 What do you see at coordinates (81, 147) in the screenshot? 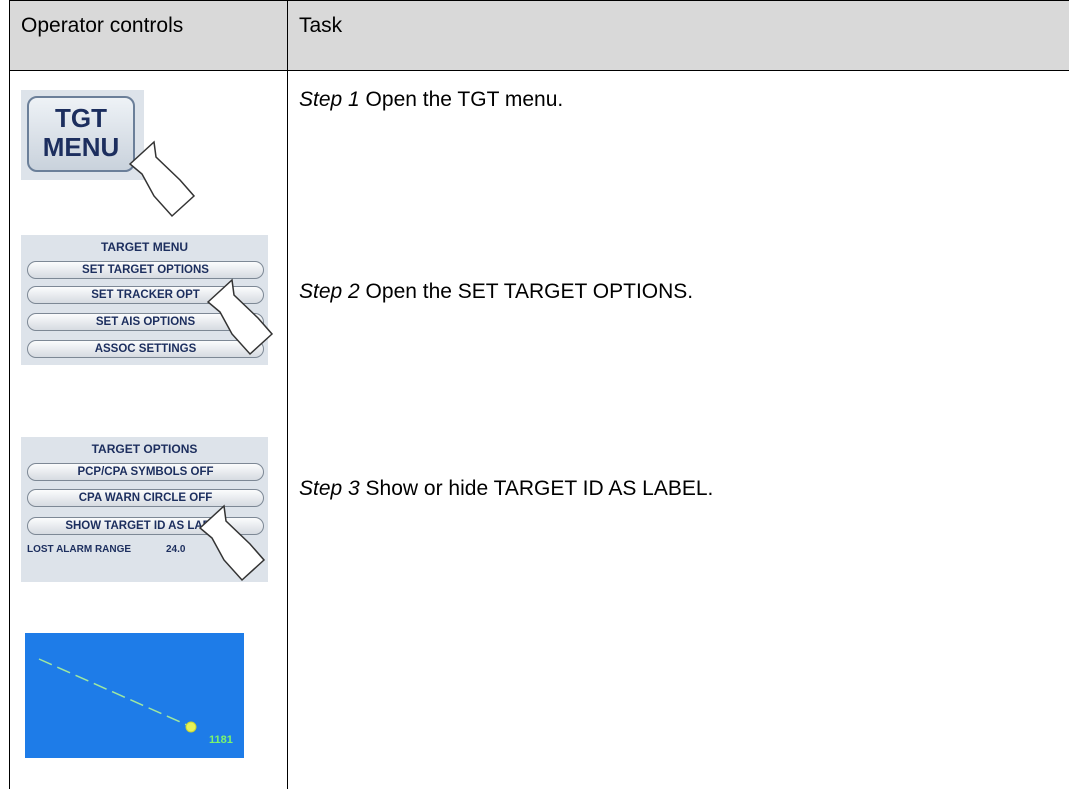
I see `tgt-button-line2: MENU` at bounding box center [81, 147].